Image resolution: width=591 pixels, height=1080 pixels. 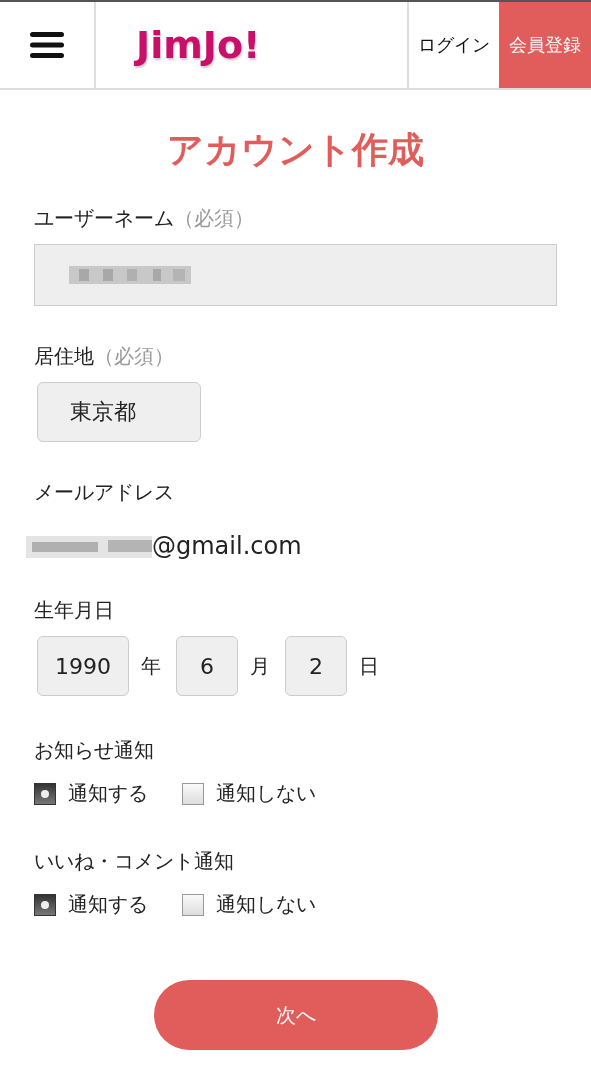 What do you see at coordinates (260, 666) in the screenshot?
I see `unit-label: 月` at bounding box center [260, 666].